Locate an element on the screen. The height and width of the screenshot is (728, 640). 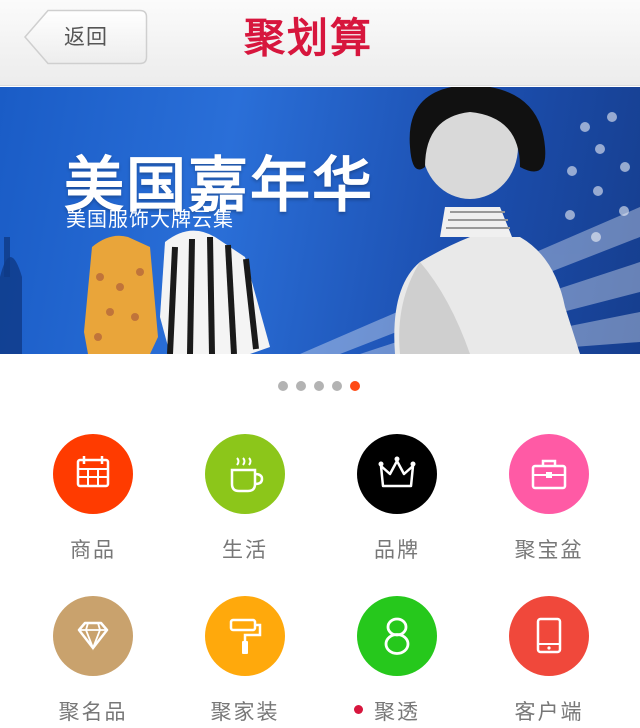
briefcase-icon is located at coordinates (549, 474).